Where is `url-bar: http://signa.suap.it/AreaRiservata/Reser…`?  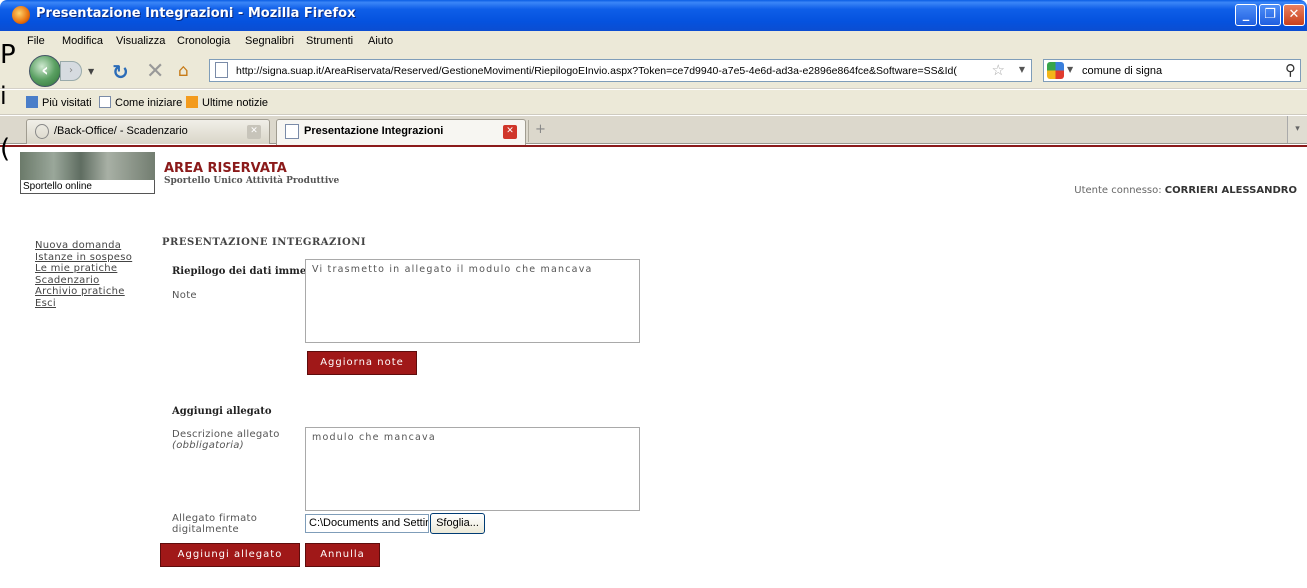 url-bar: http://signa.suap.it/AreaRiservata/Reser… is located at coordinates (620, 70).